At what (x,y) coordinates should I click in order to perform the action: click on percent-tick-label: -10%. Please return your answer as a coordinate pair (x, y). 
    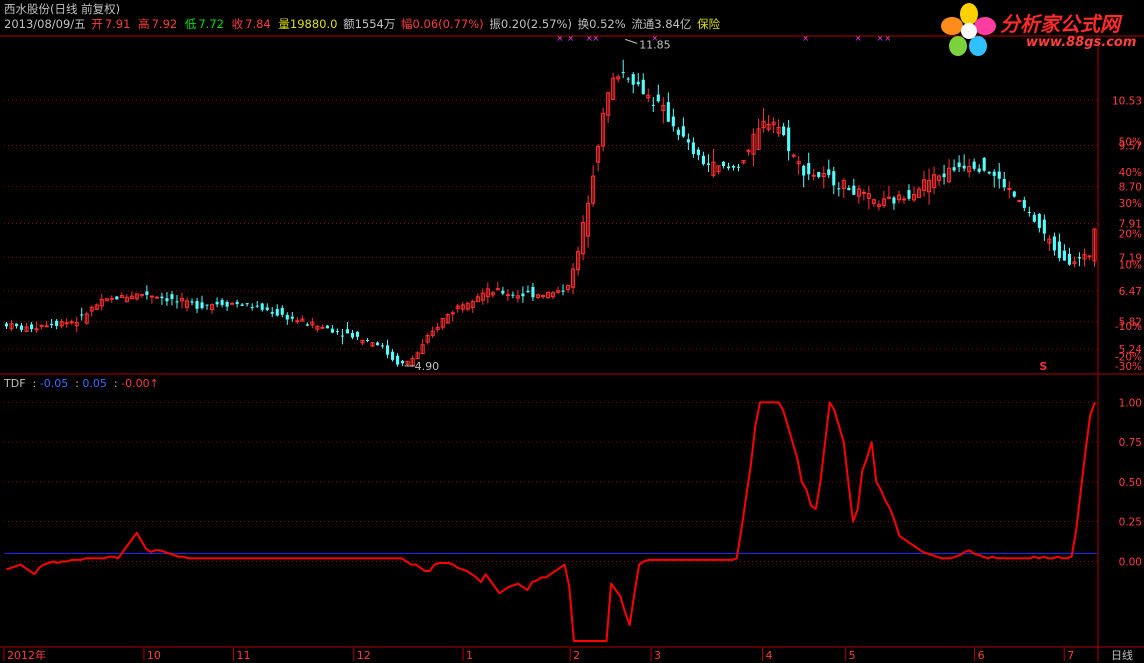
    Looking at the image, I should click on (1128, 327).